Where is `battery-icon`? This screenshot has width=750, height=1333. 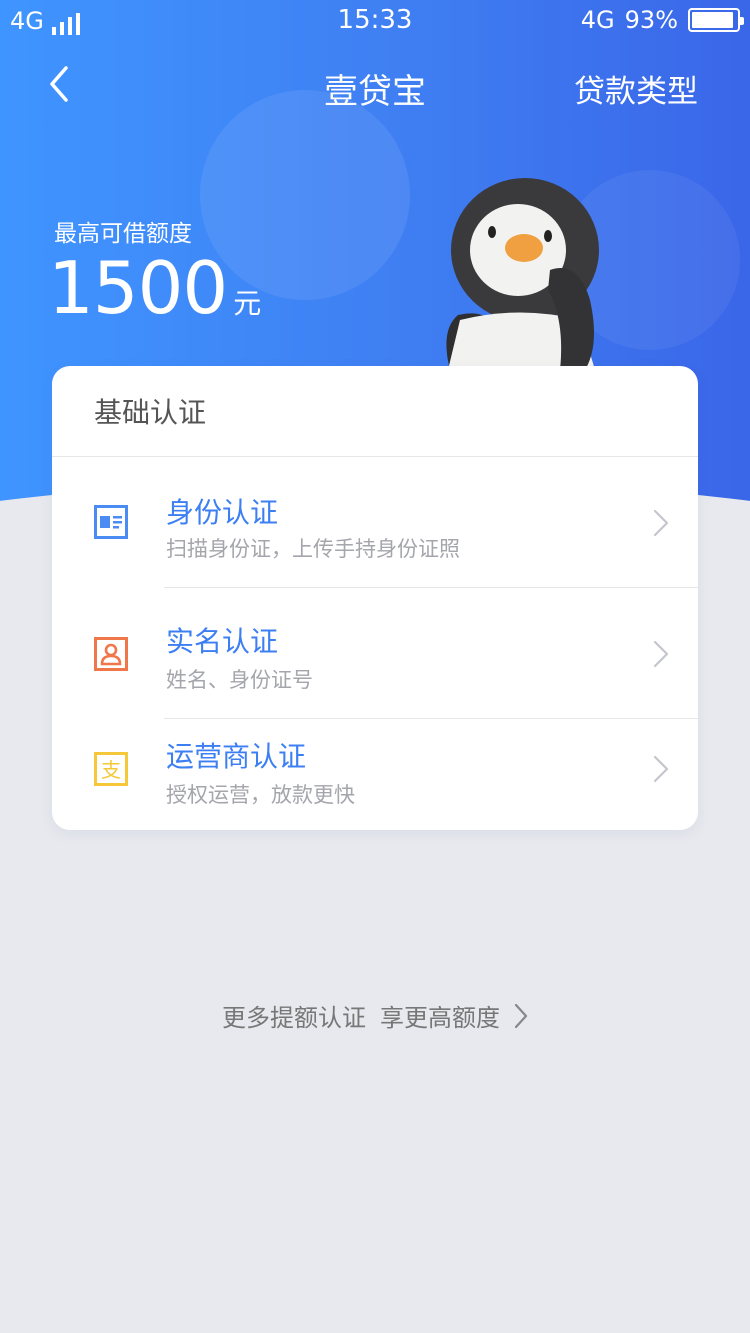
battery-icon is located at coordinates (716, 20).